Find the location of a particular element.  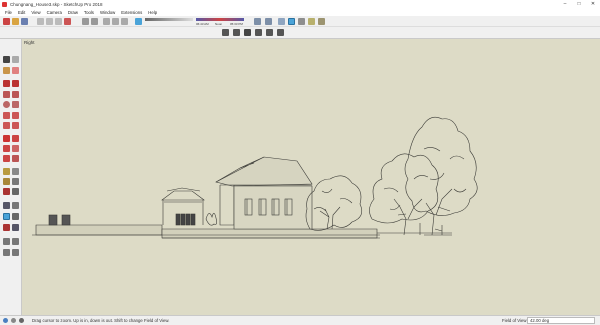

credits-icon is located at coordinates (13, 320).